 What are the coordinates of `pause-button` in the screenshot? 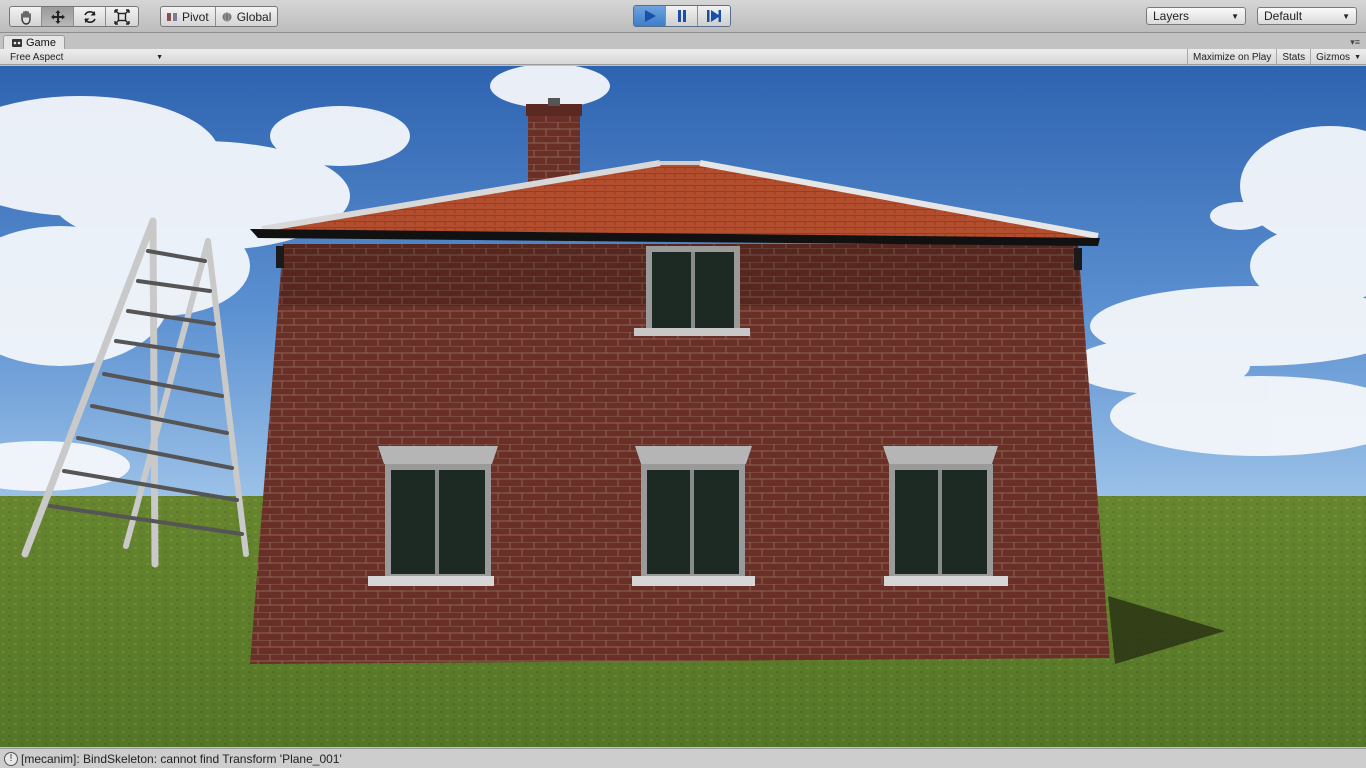 It's located at (682, 16).